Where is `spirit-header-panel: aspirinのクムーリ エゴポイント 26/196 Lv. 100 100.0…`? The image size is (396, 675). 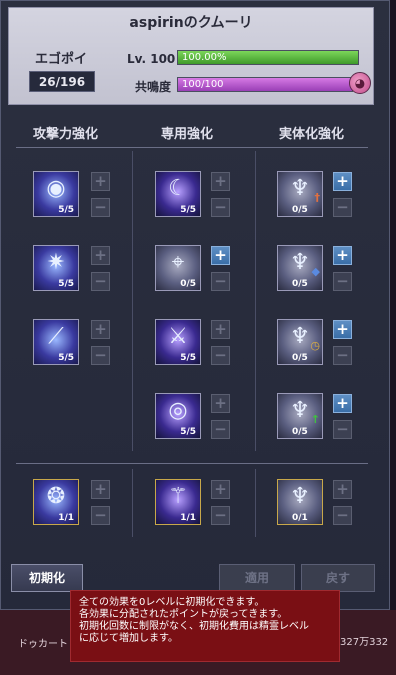
spirit-header-panel: aspirinのクムーリ エゴポイント 26/196 Lv. 100 100.0… is located at coordinates (191, 56).